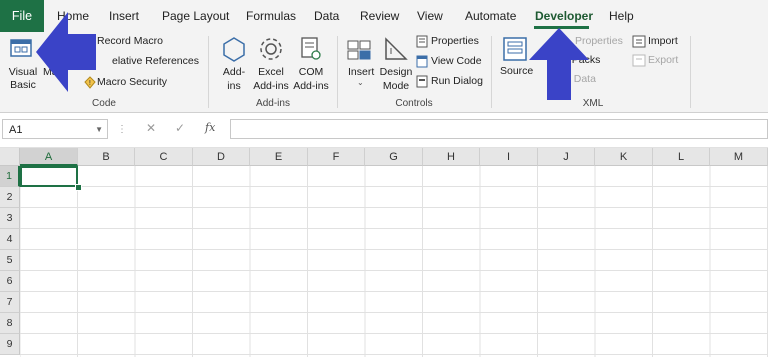  Describe the element at coordinates (122, 129) in the screenshot. I see `formula-bar-more-icon: ⋮` at that location.